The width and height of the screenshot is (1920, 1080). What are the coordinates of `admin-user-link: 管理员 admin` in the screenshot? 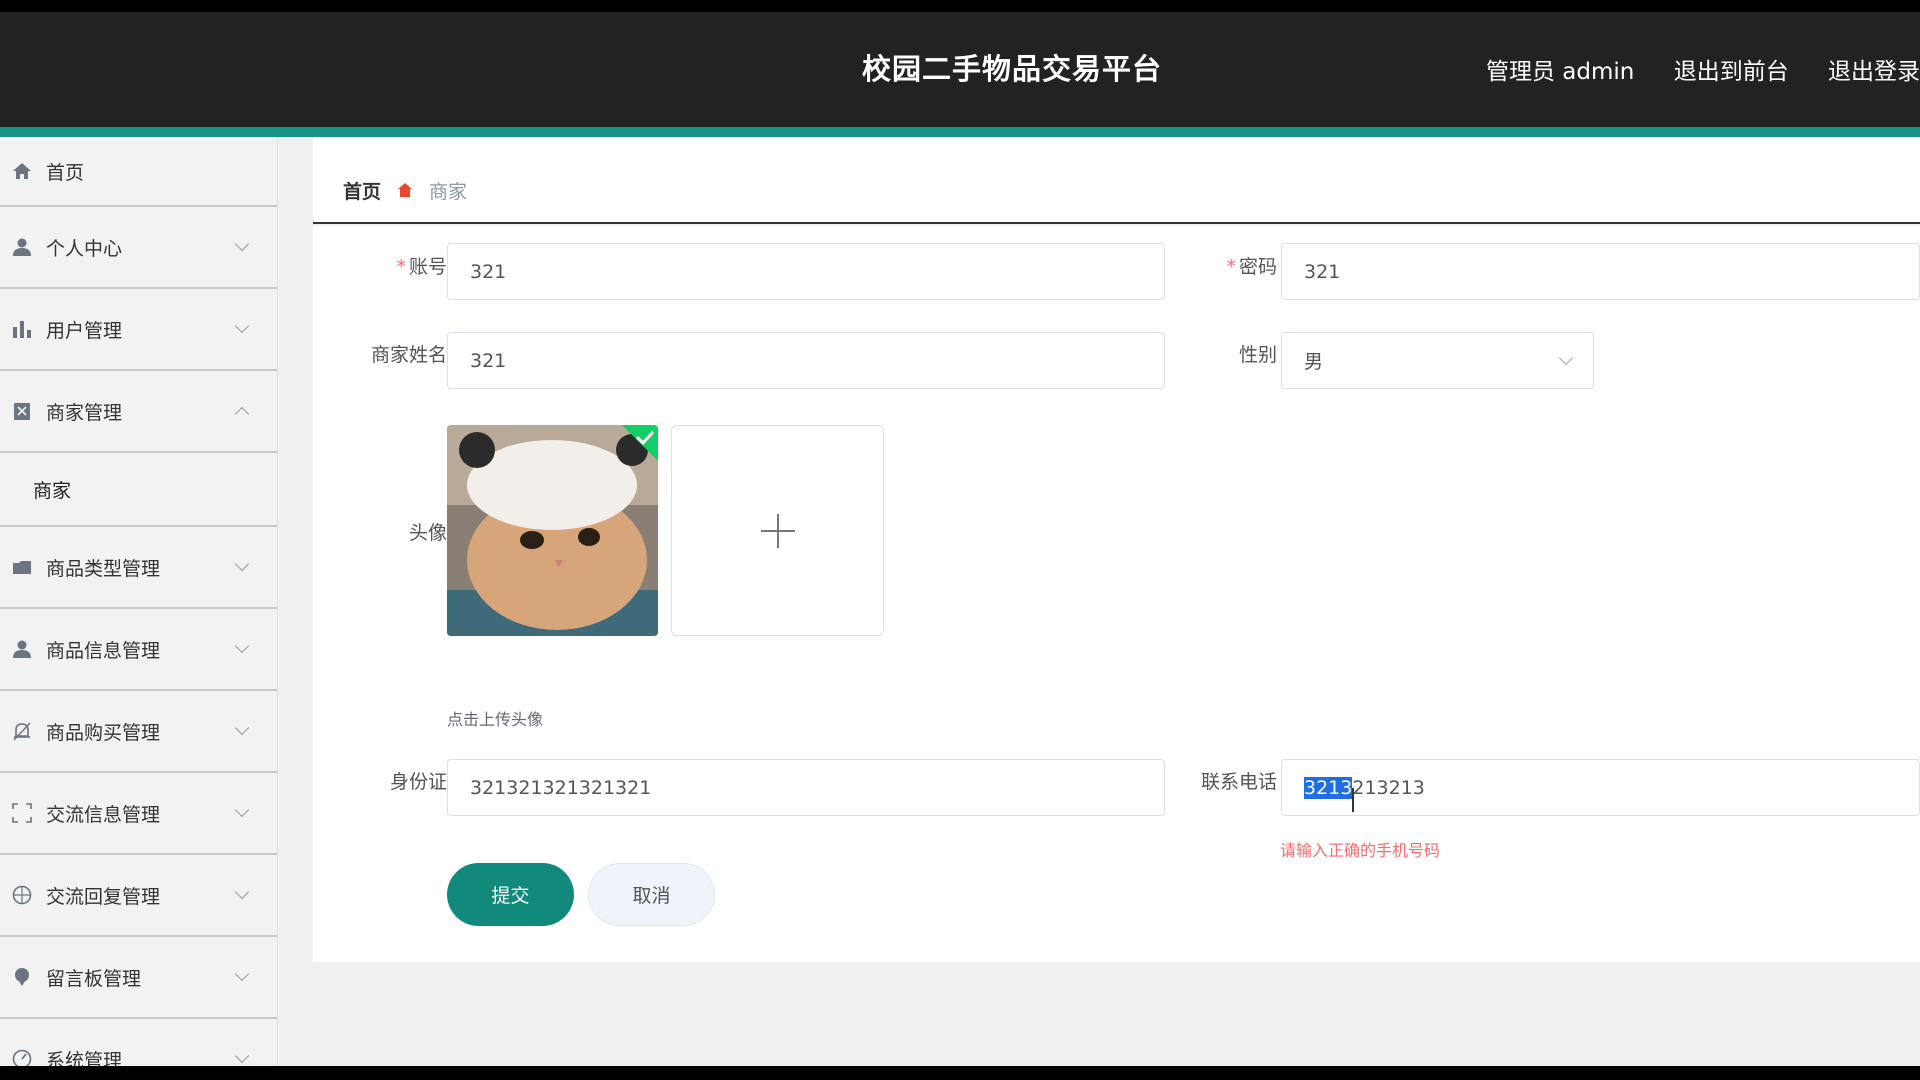 It's located at (1560, 72).